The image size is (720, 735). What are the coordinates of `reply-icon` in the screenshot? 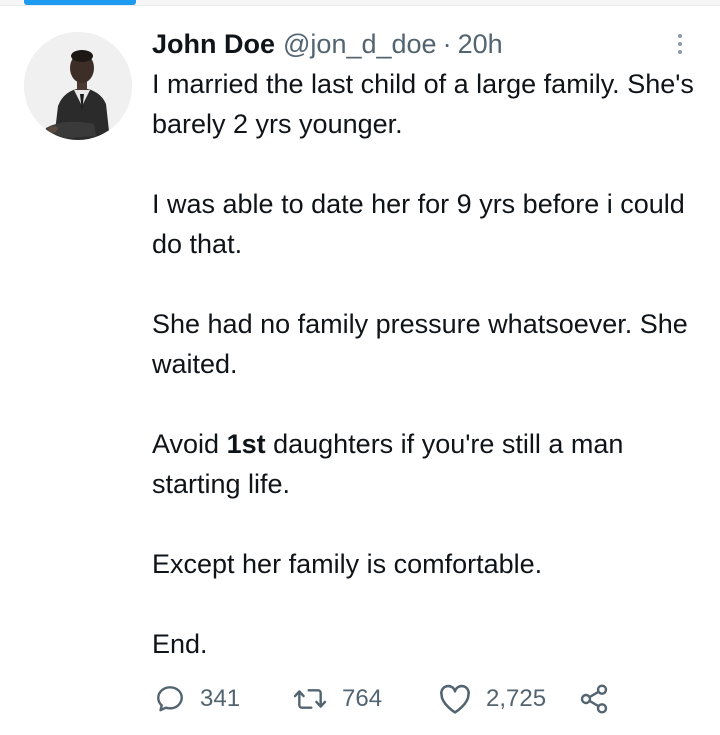 It's located at (170, 699).